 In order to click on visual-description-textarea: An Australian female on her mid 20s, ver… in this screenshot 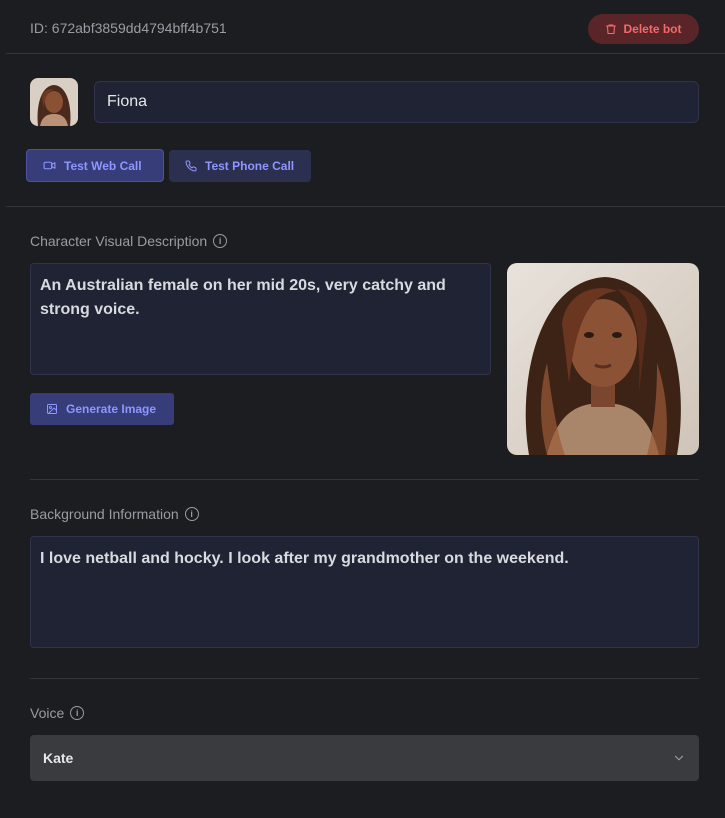, I will do `click(260, 319)`.